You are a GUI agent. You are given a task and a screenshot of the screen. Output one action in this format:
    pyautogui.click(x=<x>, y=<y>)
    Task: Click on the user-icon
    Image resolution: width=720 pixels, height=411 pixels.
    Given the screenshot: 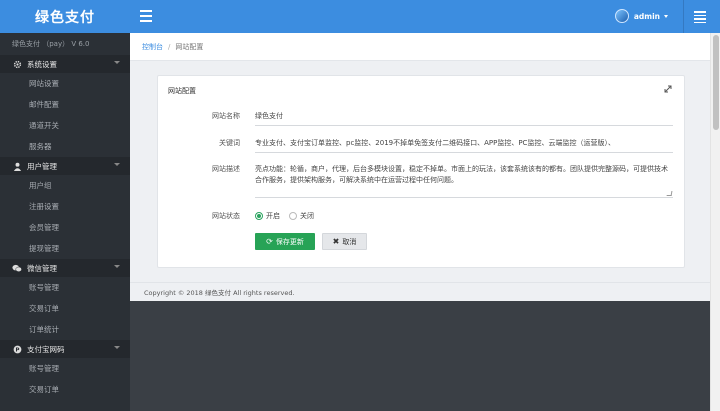 What is the action you would take?
    pyautogui.click(x=17, y=166)
    